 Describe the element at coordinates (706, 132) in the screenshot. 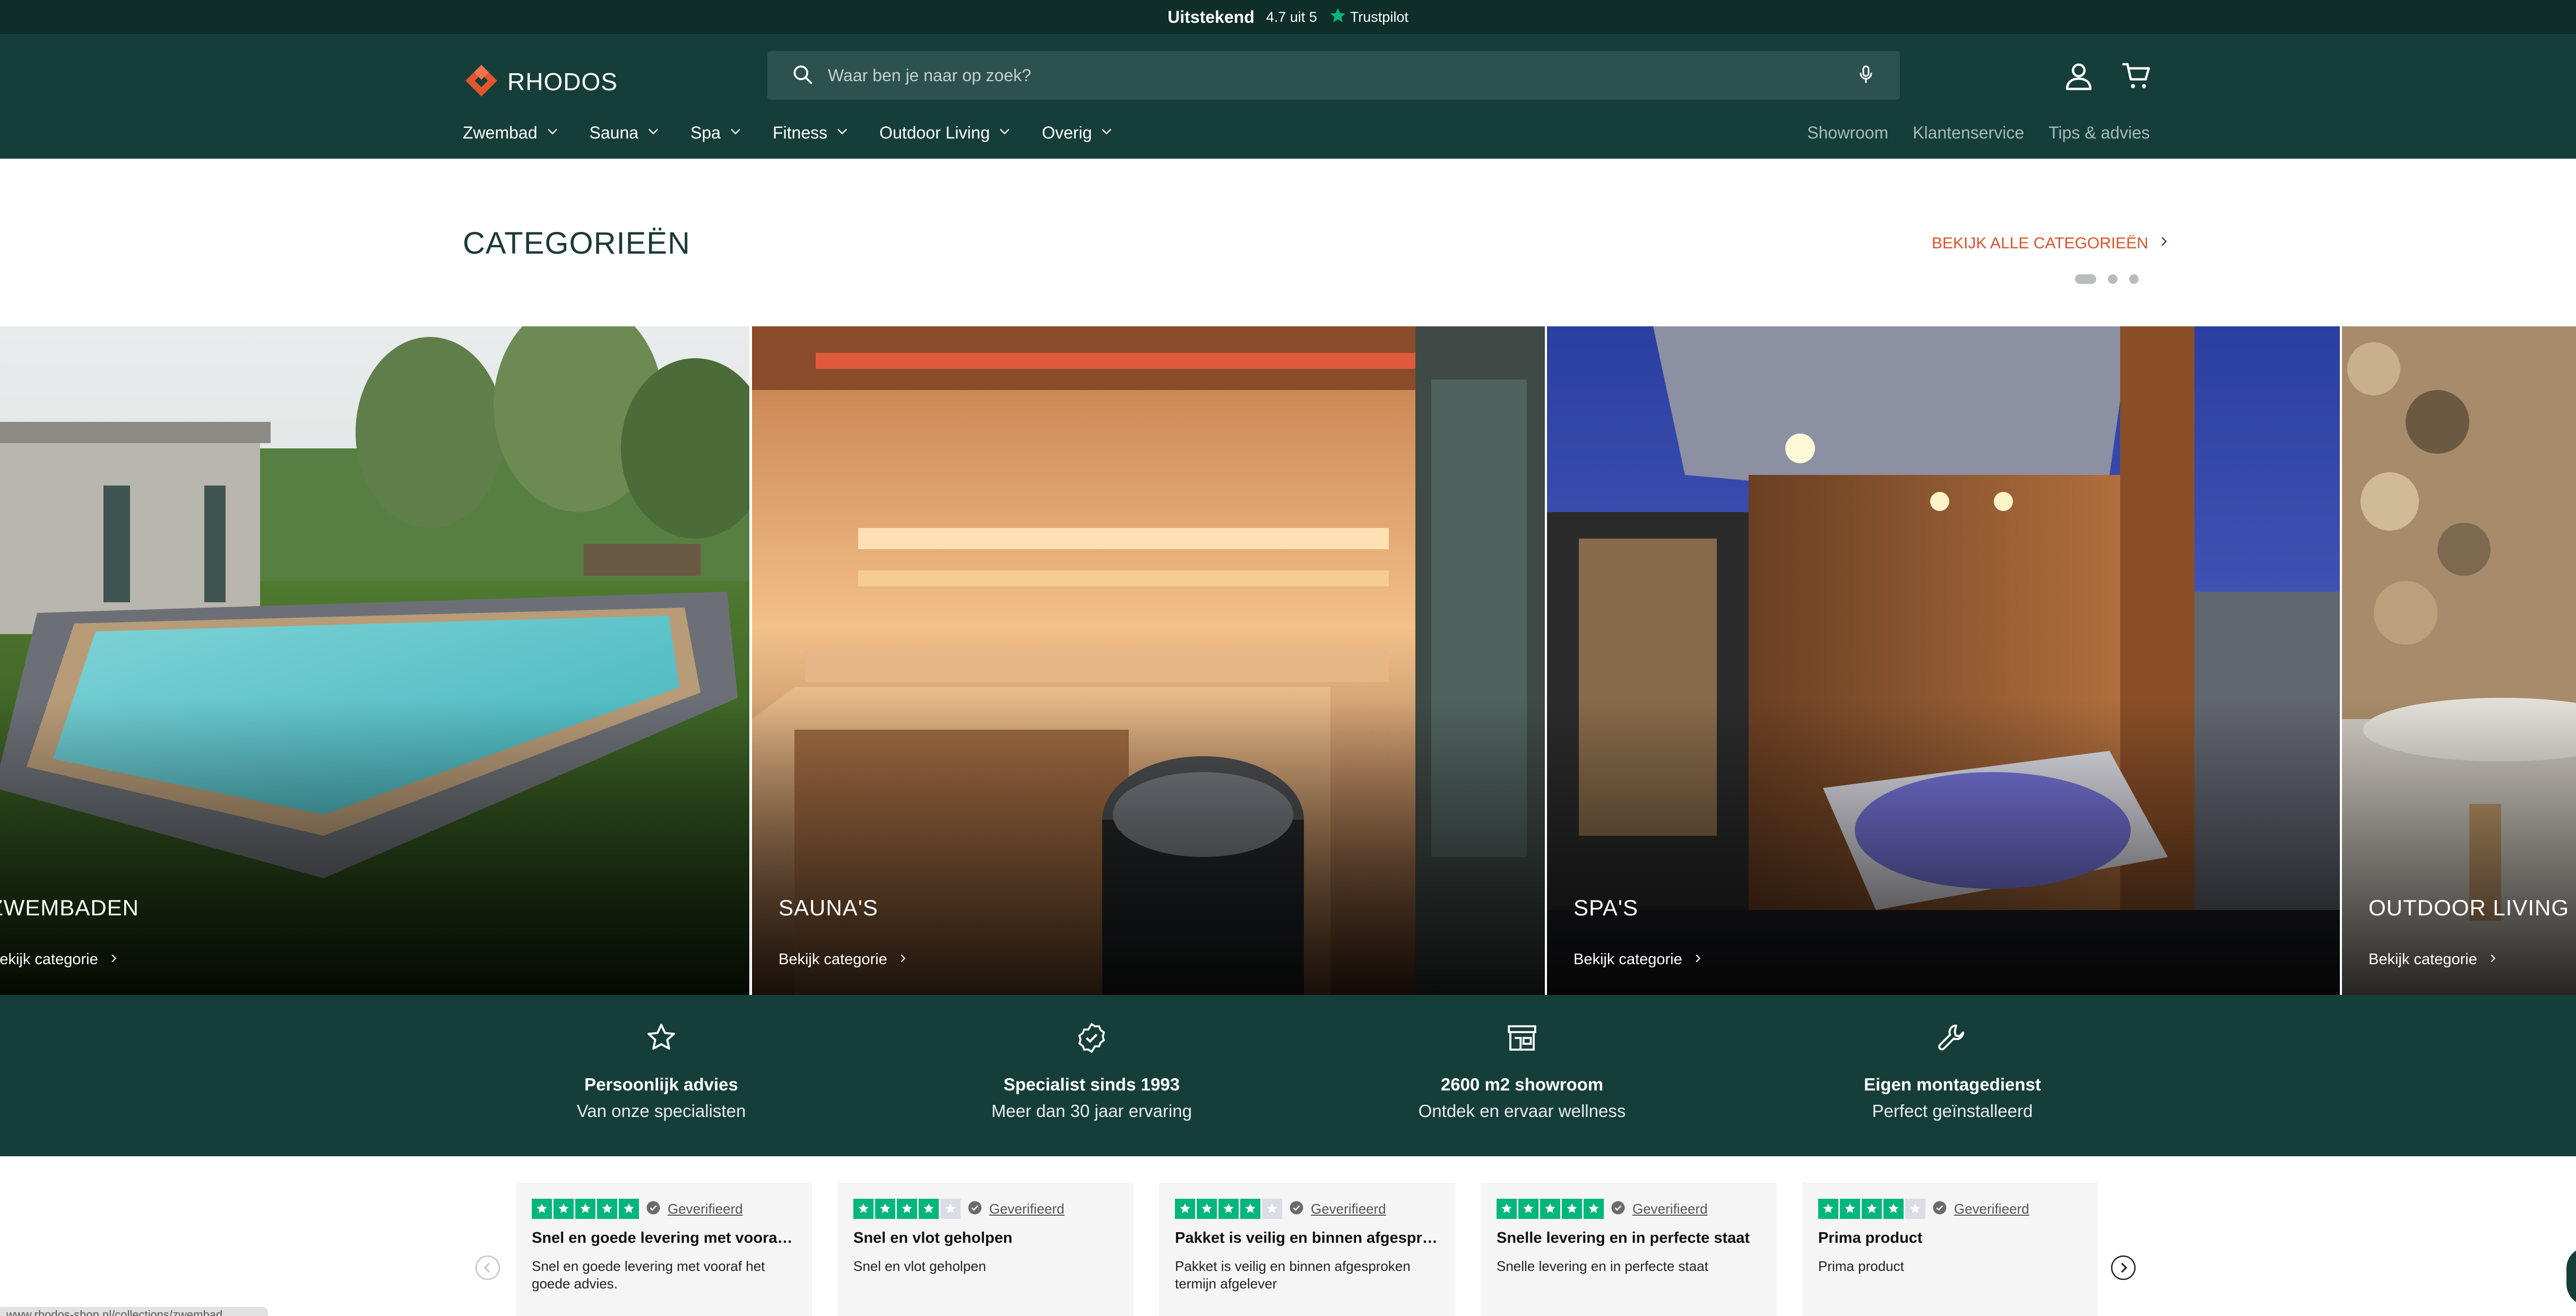

I see `nav-label: Spa` at that location.